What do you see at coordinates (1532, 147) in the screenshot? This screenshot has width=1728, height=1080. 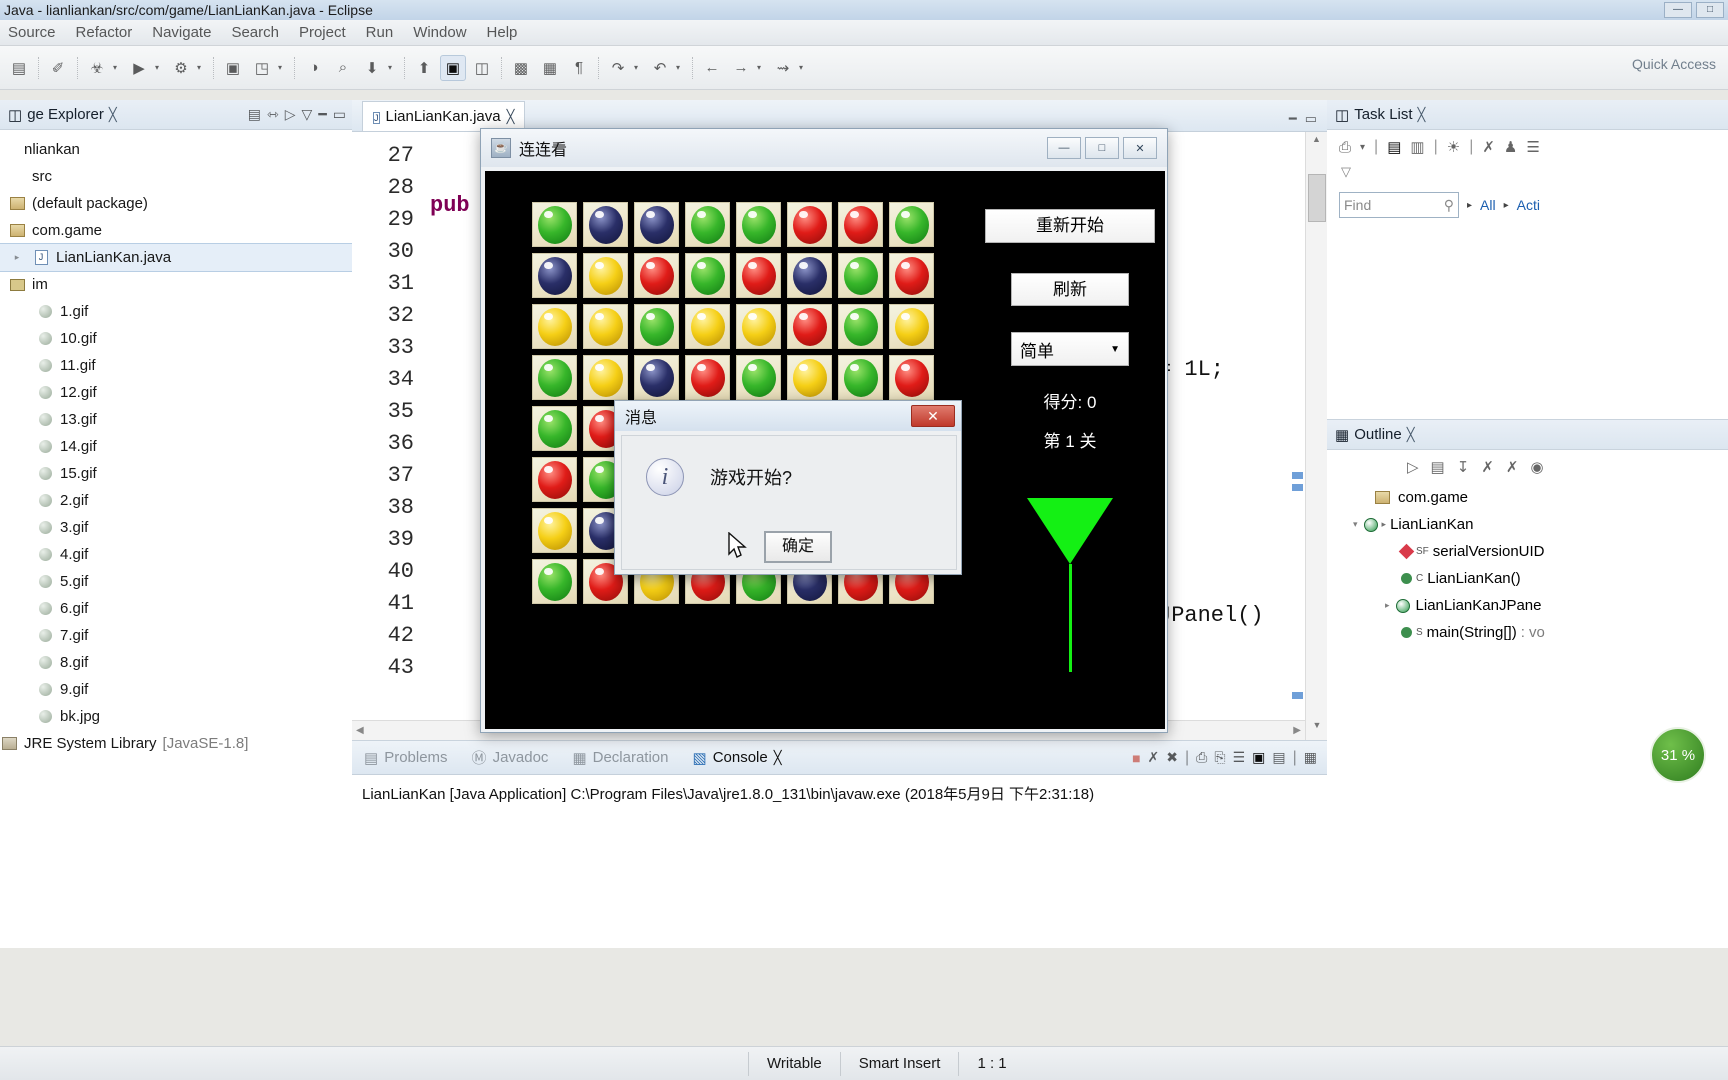 I see `view-menu-icon: ☰` at bounding box center [1532, 147].